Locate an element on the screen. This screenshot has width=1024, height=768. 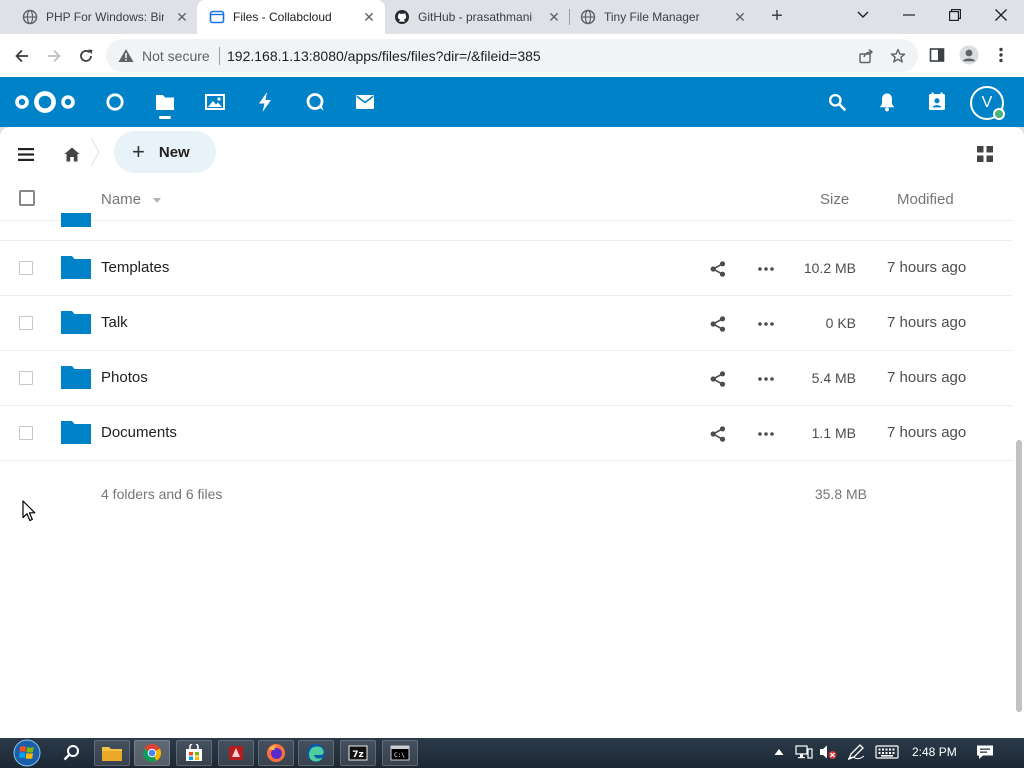
notifications-bell-icon is located at coordinates (887, 102).